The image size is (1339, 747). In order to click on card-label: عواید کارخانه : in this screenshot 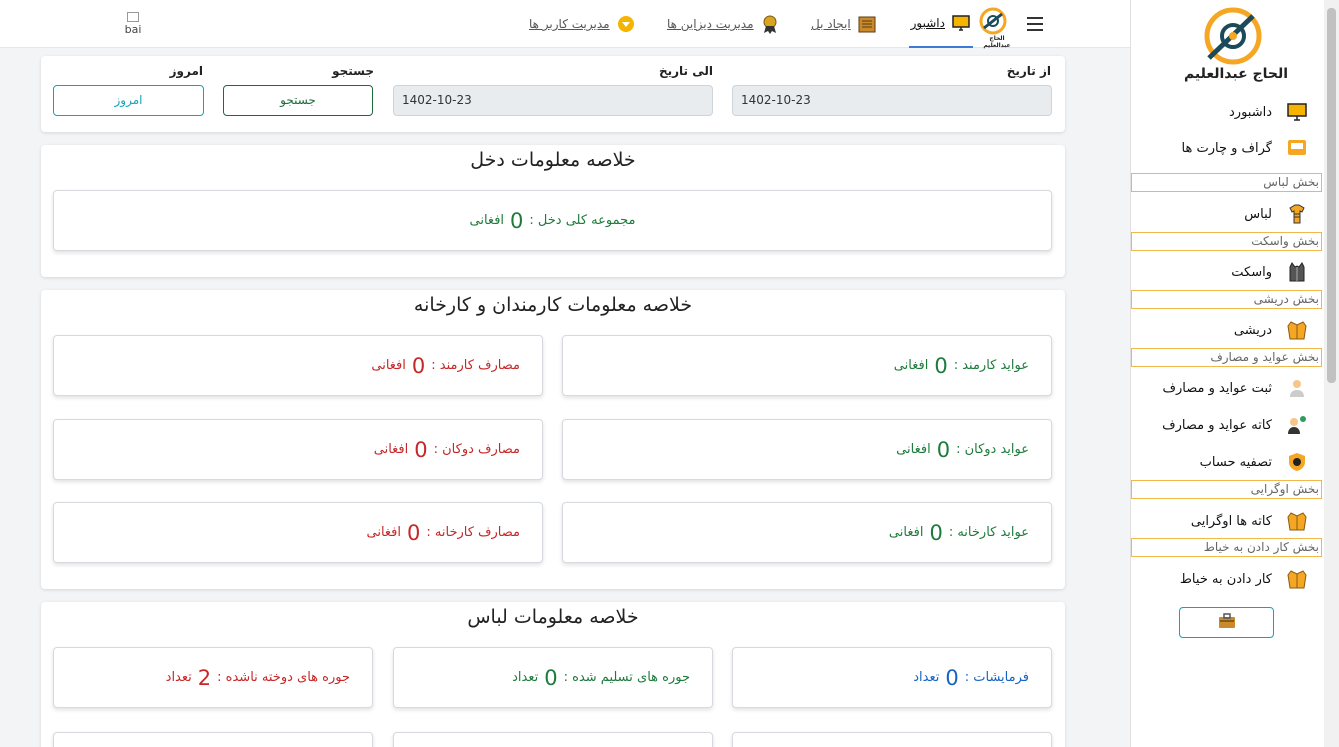, I will do `click(988, 532)`.